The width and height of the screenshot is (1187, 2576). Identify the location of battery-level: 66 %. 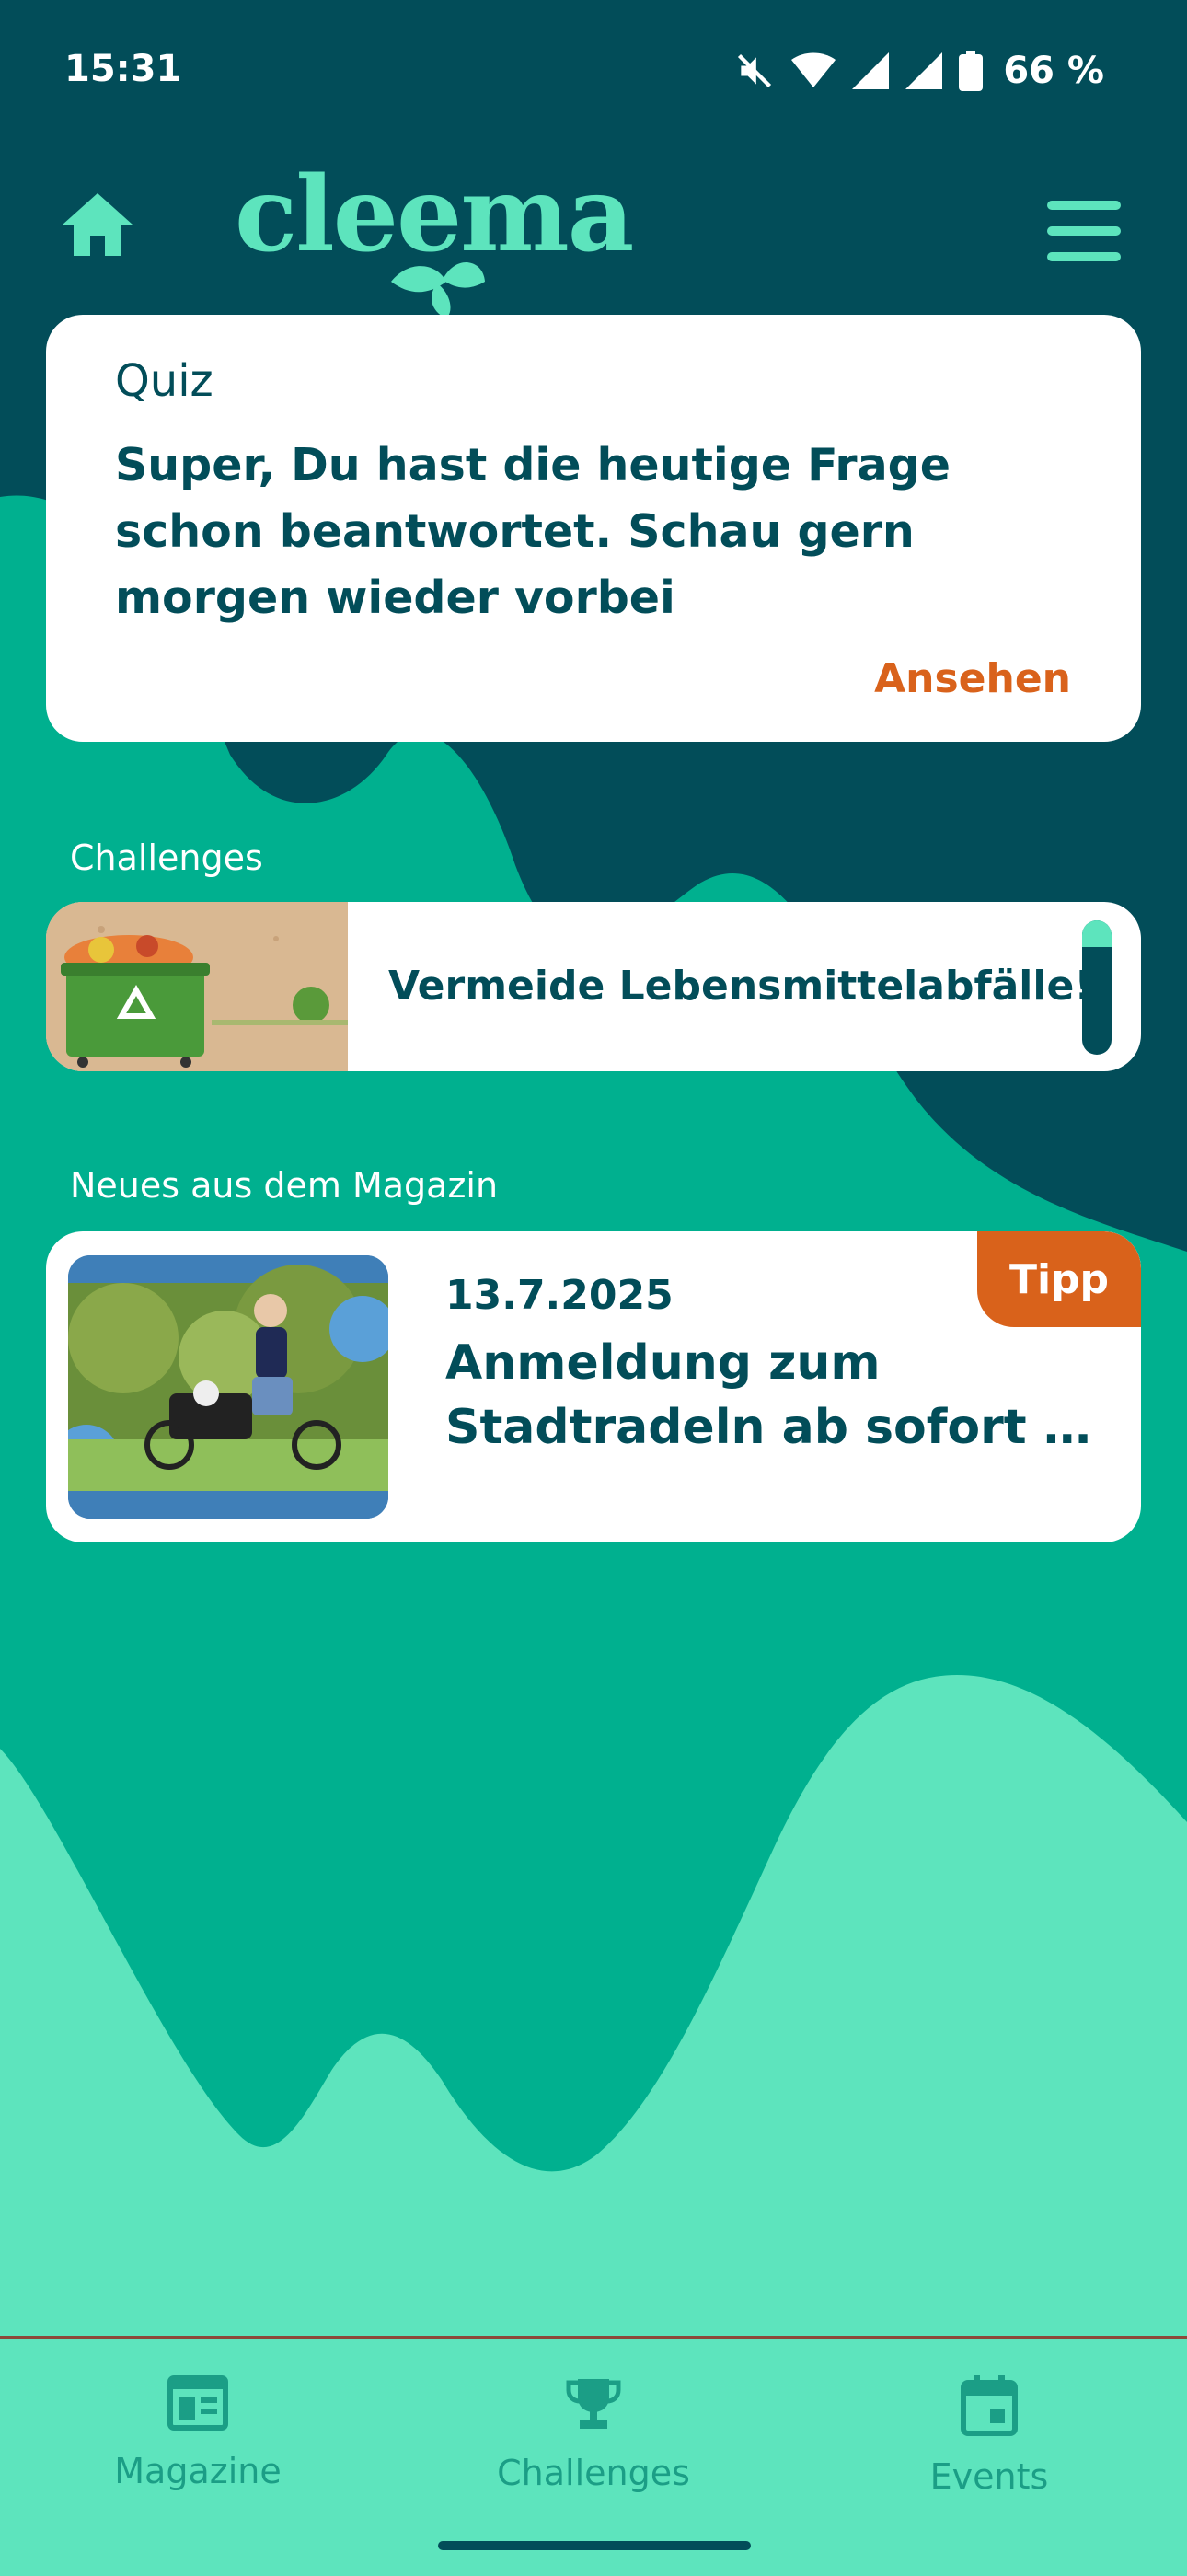
(1053, 71).